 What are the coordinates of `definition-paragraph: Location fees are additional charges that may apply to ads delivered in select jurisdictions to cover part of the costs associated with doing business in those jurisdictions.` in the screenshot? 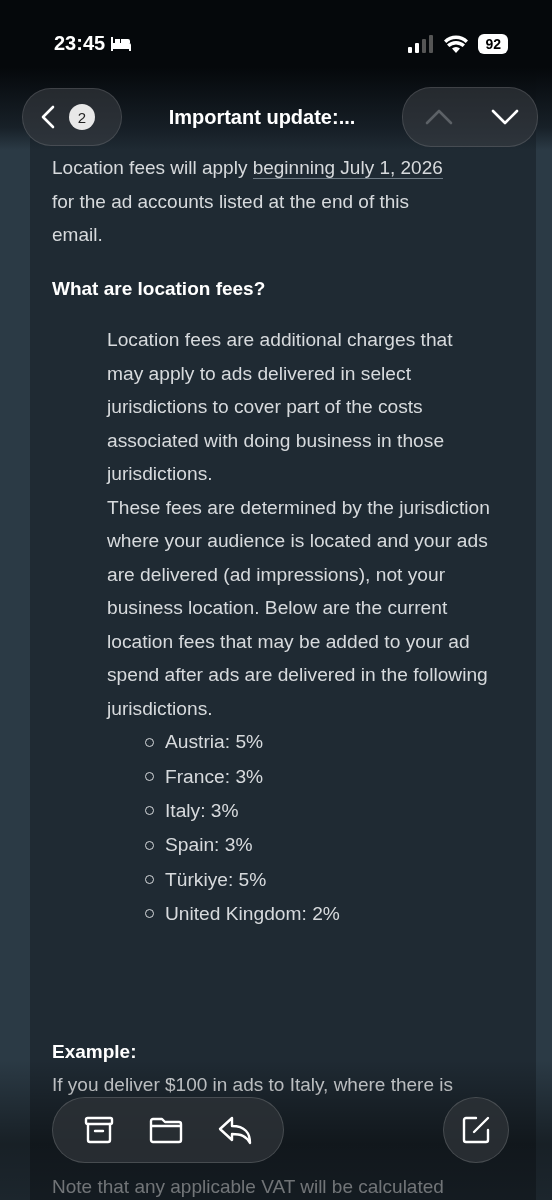 It's located at (280, 407).